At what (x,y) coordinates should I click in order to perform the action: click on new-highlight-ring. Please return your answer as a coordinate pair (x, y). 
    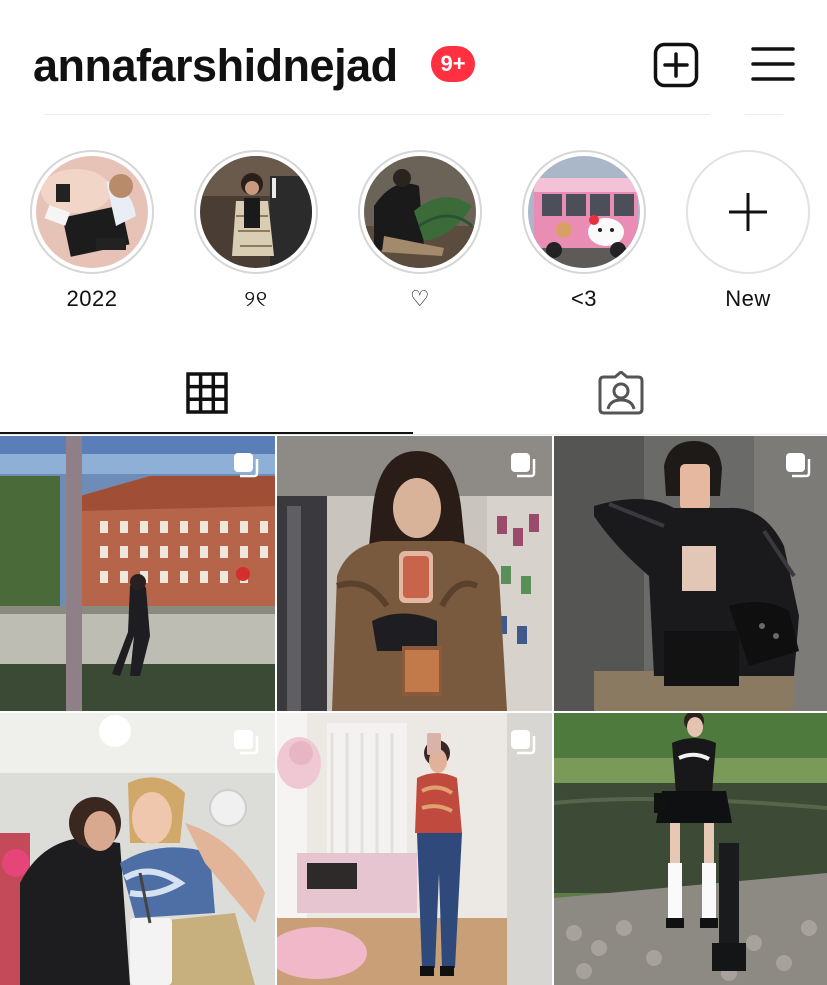
    Looking at the image, I should click on (748, 212).